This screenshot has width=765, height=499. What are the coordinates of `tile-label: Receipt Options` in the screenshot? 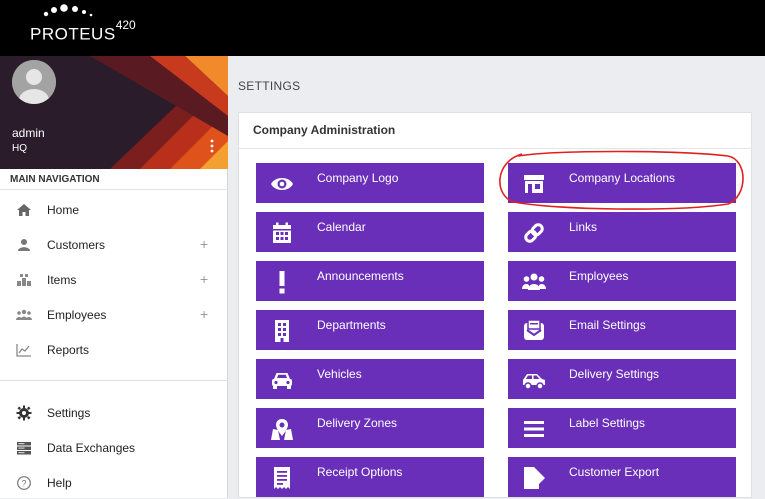 It's located at (360, 472).